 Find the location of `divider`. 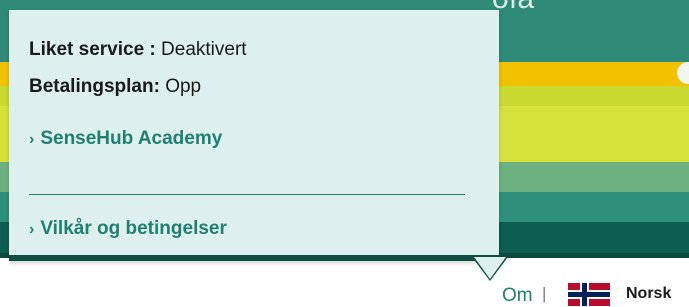

divider is located at coordinates (247, 194).